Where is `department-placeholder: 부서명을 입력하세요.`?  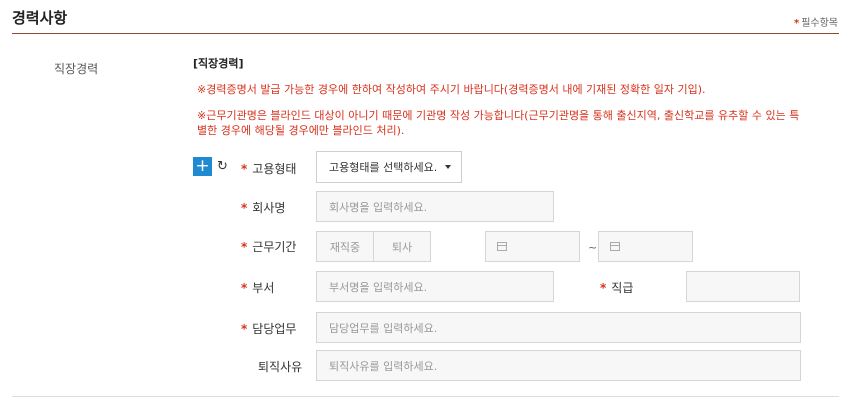
department-placeholder: 부서명을 입력하세요. is located at coordinates (378, 287).